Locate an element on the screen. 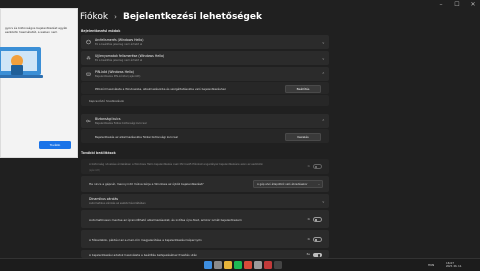 The image size is (480, 271). fingerprint-icon is located at coordinates (88, 58).